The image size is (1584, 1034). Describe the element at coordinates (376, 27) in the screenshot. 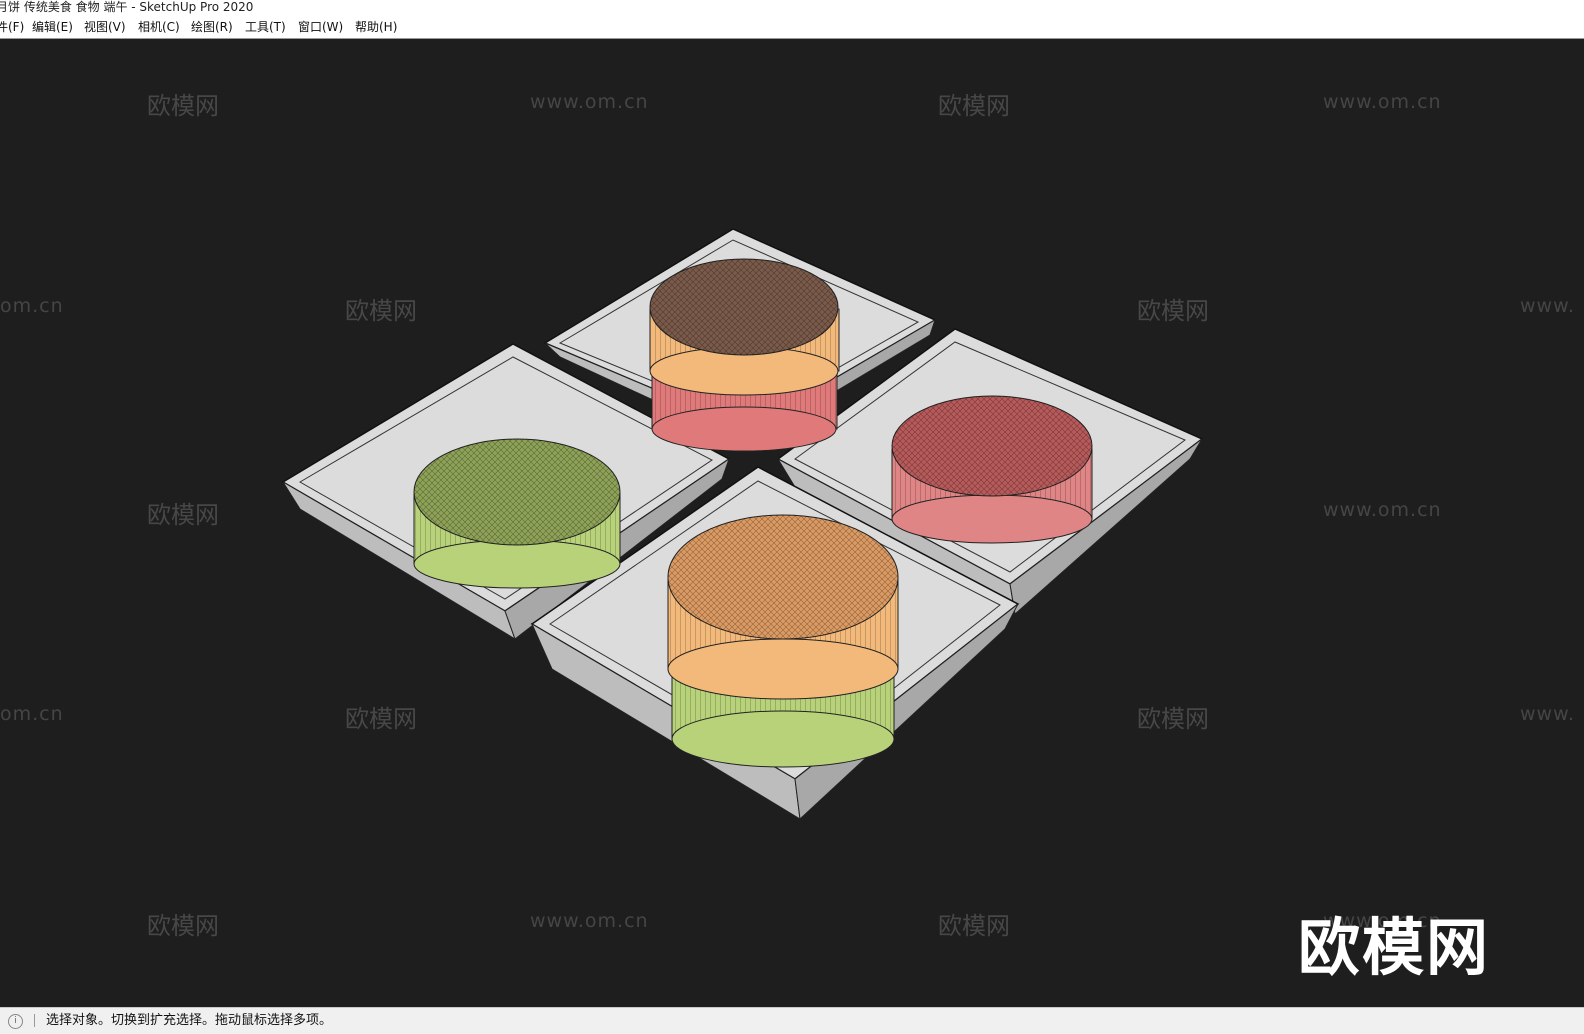

I see `menu-help: 帮助(H)` at that location.